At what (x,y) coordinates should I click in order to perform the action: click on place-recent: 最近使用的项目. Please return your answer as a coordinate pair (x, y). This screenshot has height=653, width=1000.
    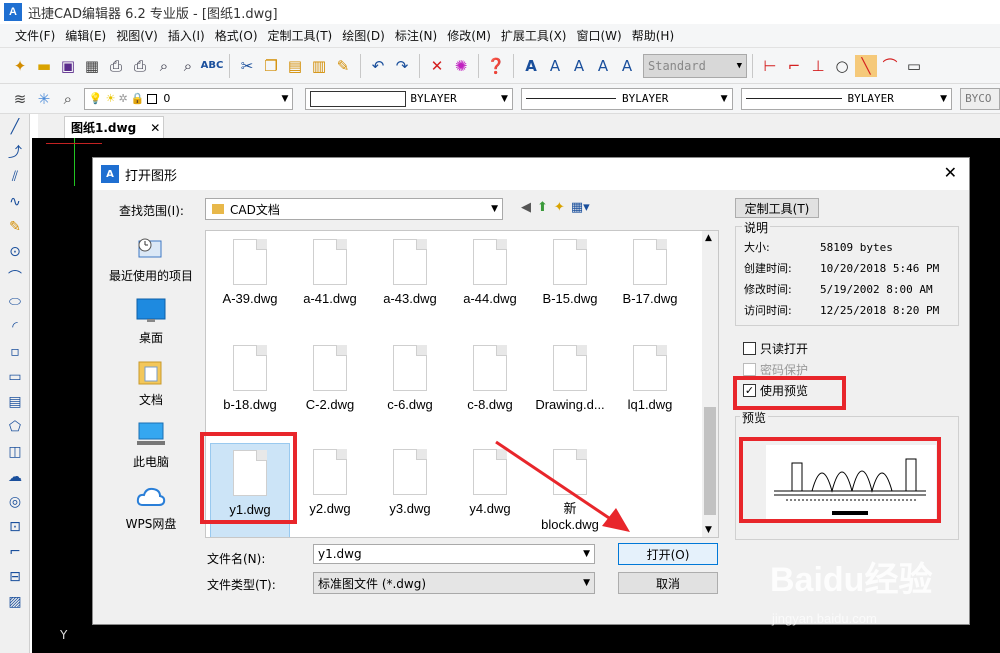
    Looking at the image, I should click on (151, 259).